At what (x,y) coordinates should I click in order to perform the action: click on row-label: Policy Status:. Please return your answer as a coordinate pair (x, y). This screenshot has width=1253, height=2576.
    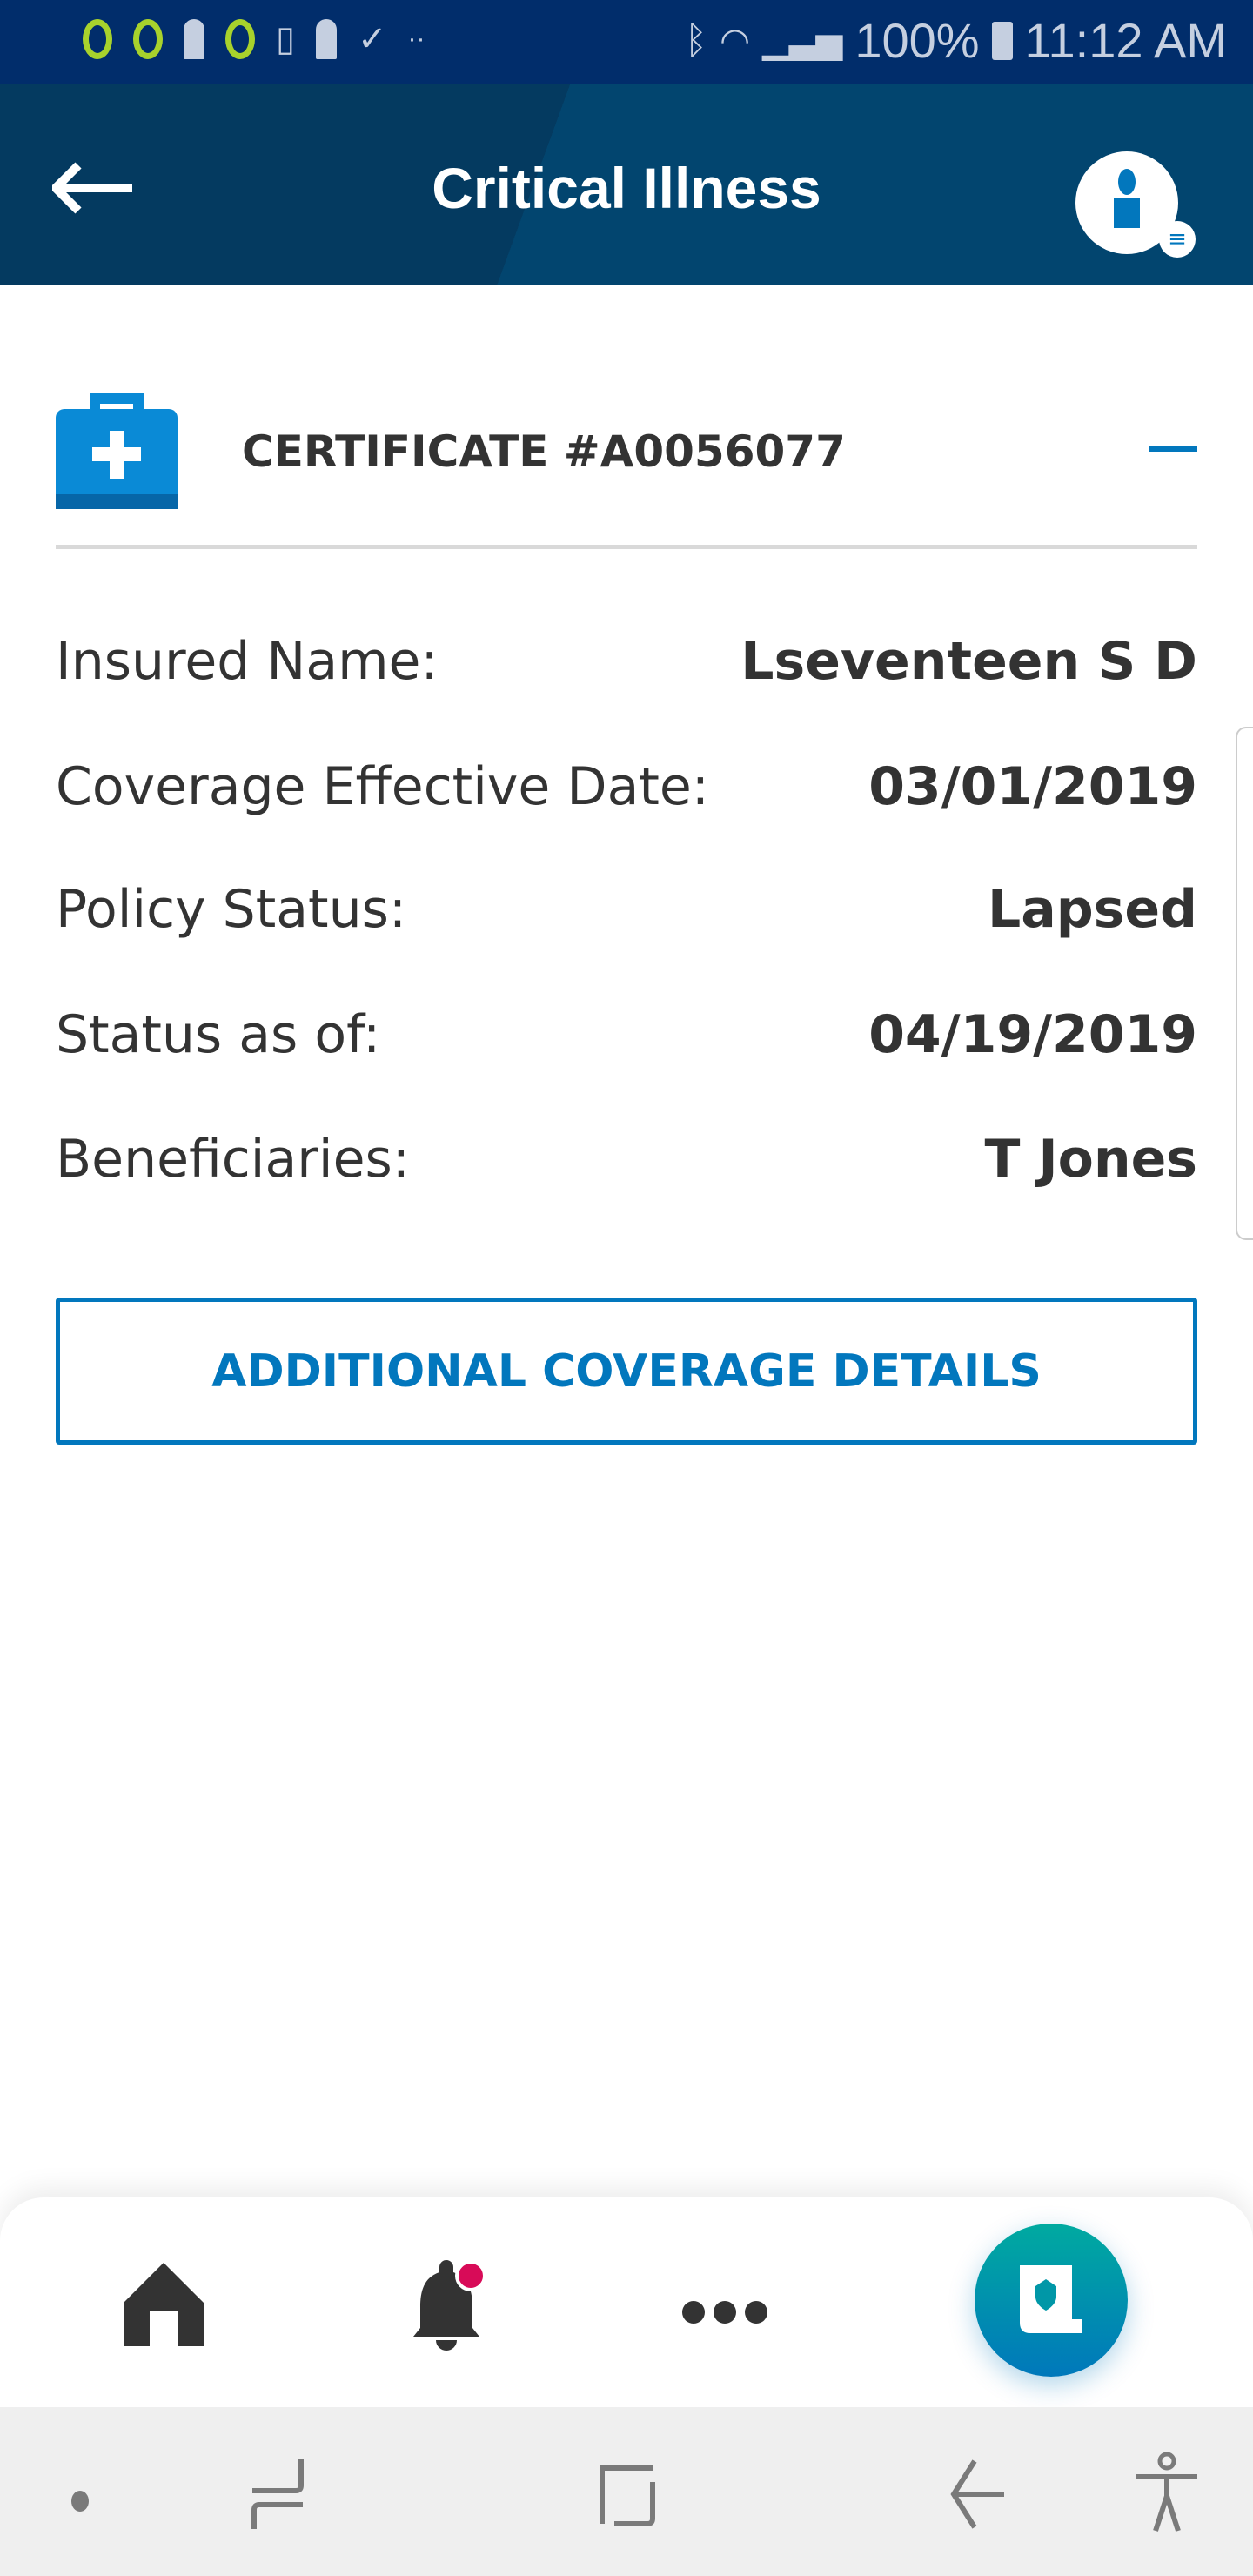
    Looking at the image, I should click on (231, 909).